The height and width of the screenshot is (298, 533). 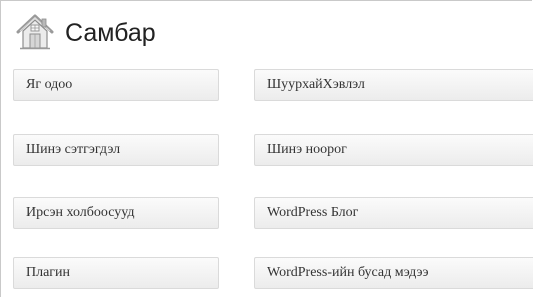 I want to click on link-label: Шинэ сэтгэгдэл, so click(x=73, y=149).